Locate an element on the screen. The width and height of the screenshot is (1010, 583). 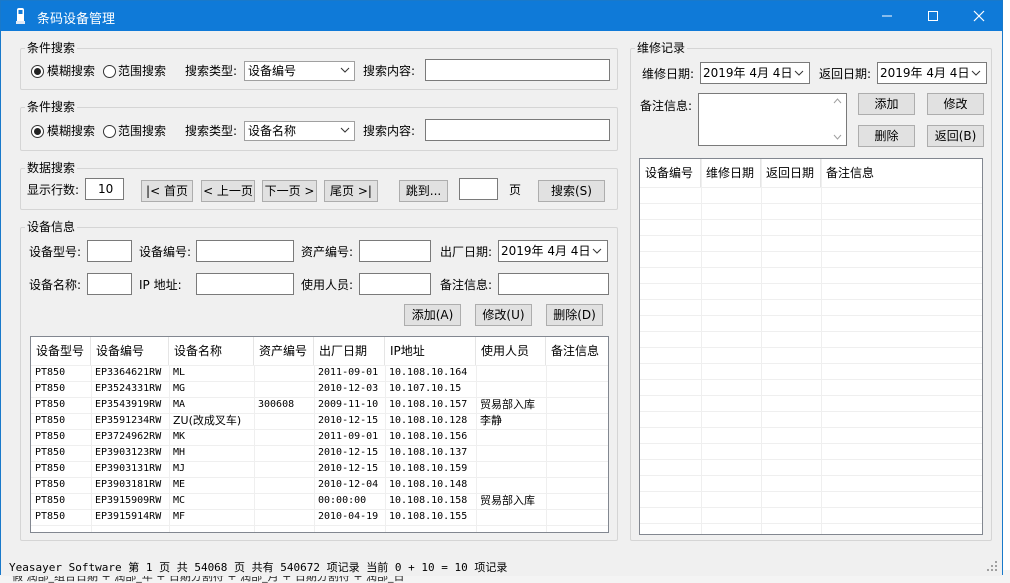
table-cell: EP3364621RW is located at coordinates (130, 373).